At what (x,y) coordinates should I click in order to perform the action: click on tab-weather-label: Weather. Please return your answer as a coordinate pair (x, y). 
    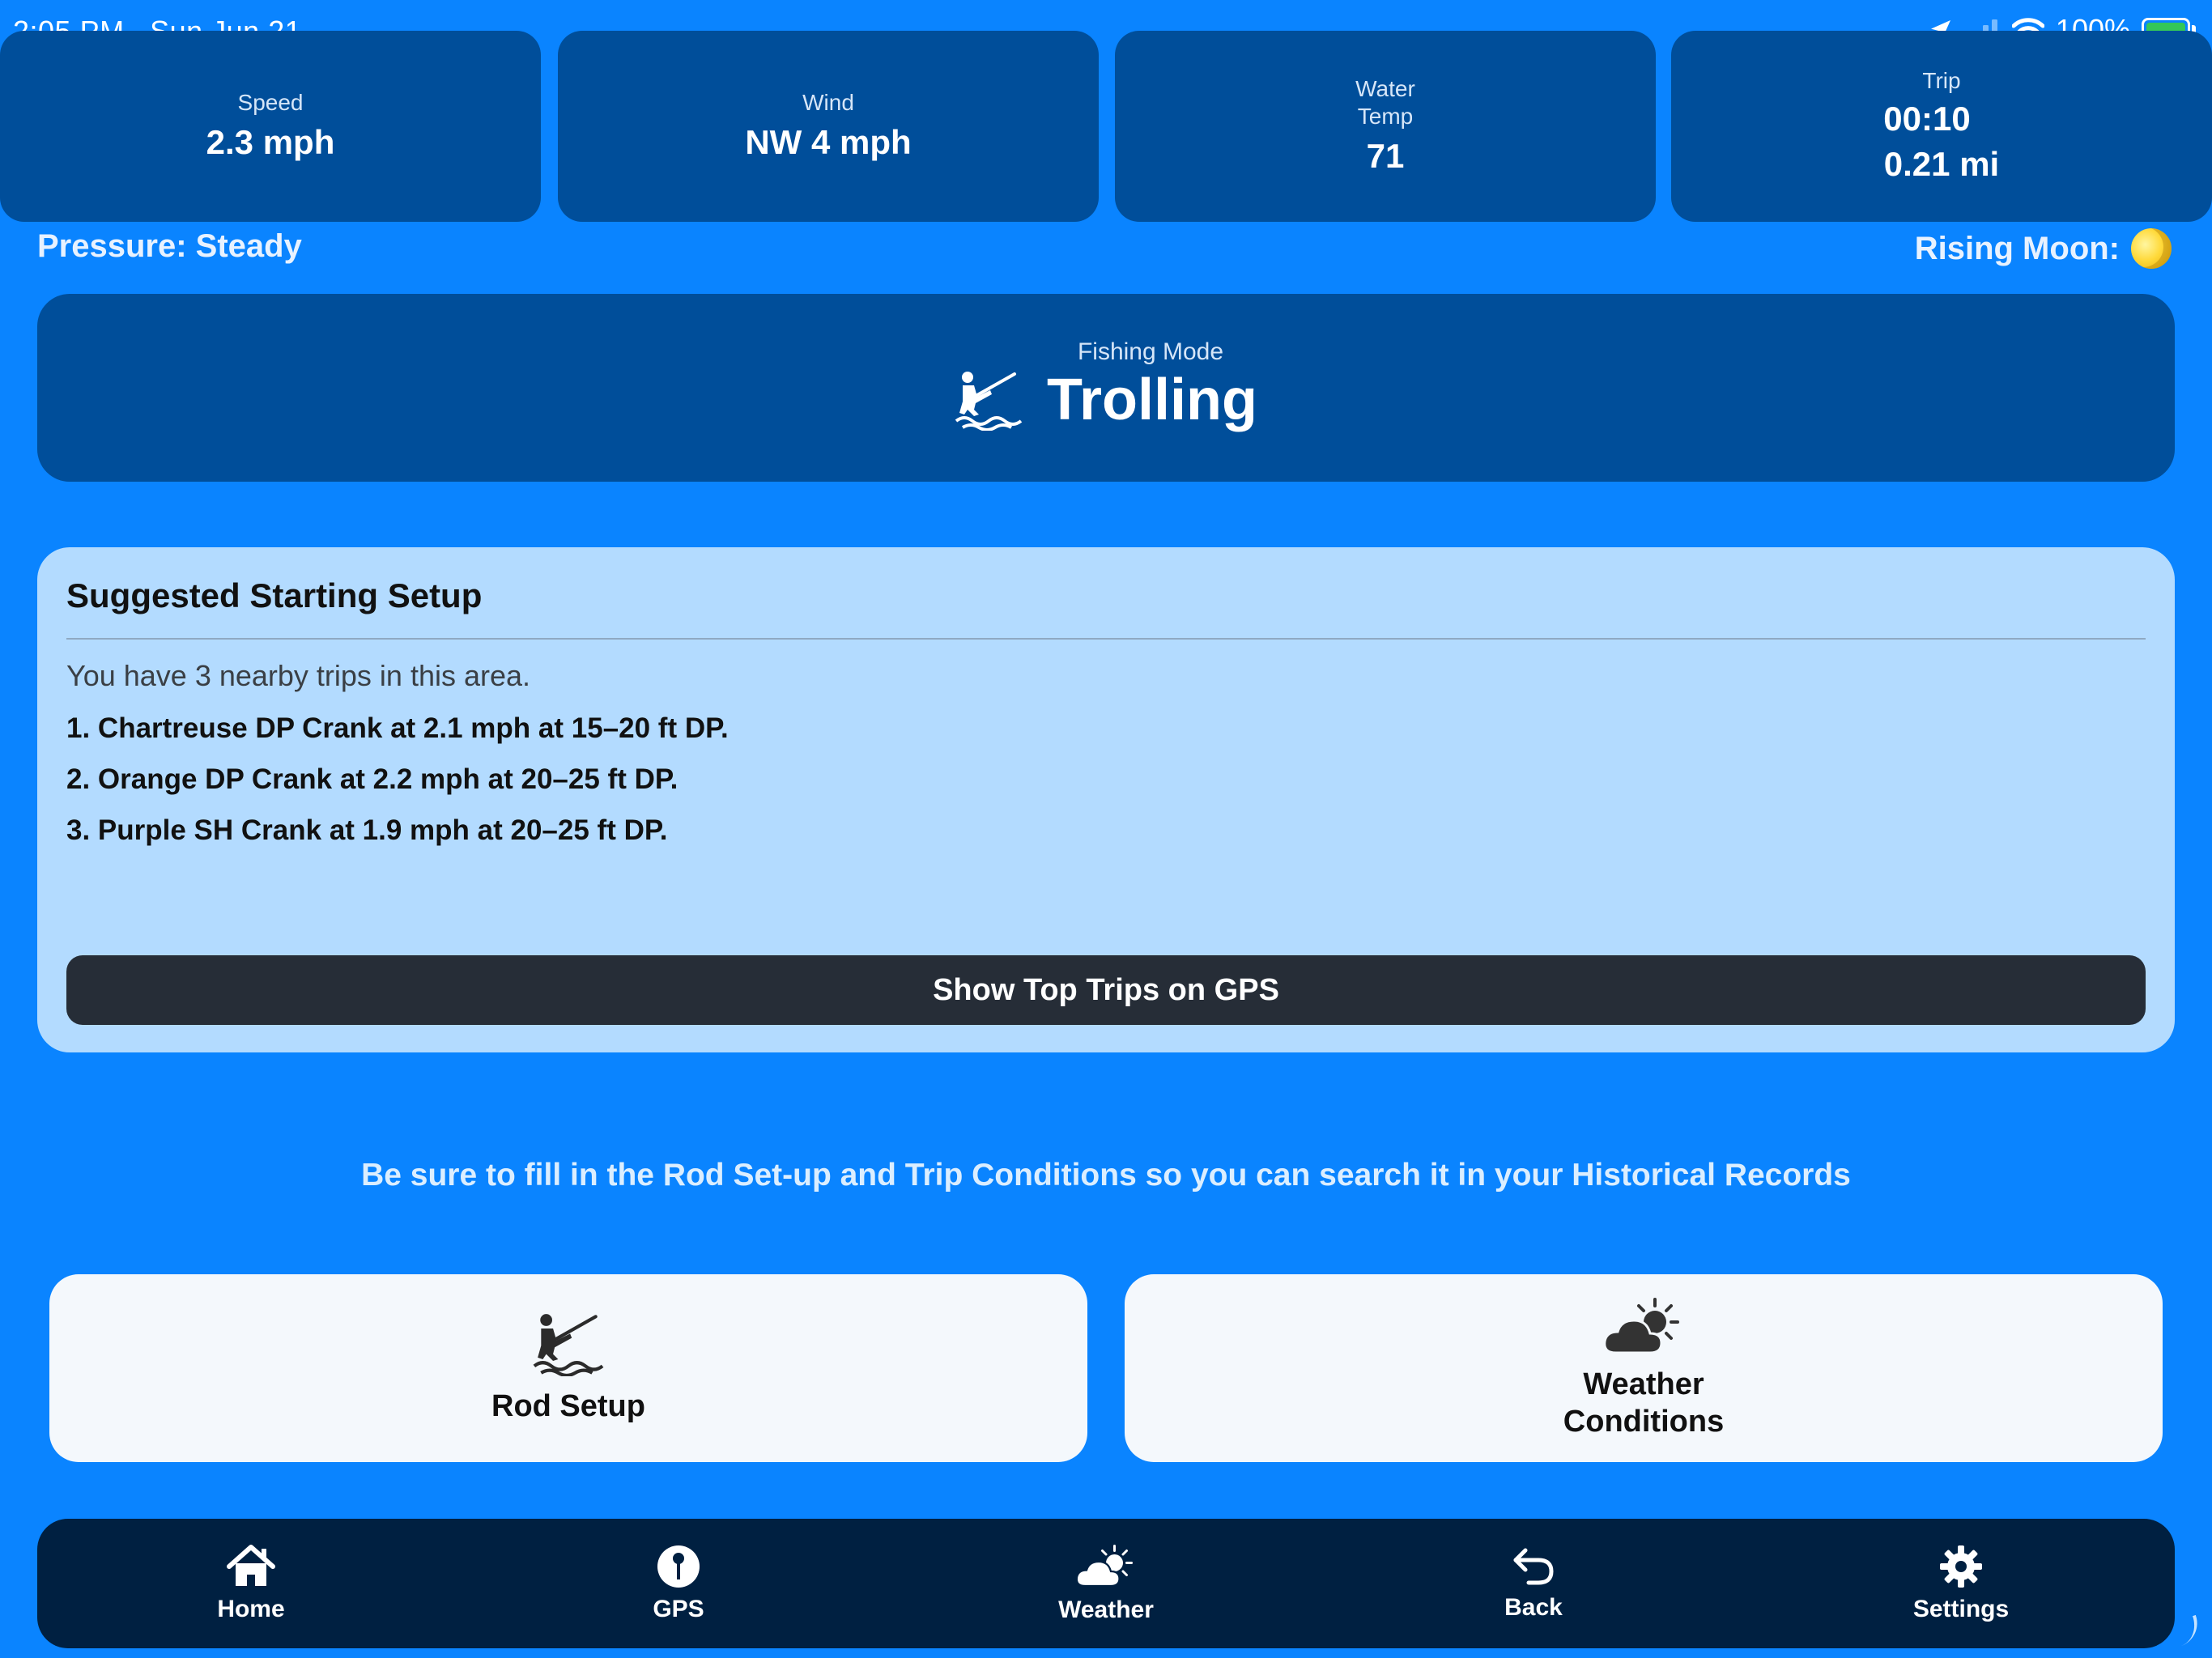
    Looking at the image, I should click on (1106, 1609).